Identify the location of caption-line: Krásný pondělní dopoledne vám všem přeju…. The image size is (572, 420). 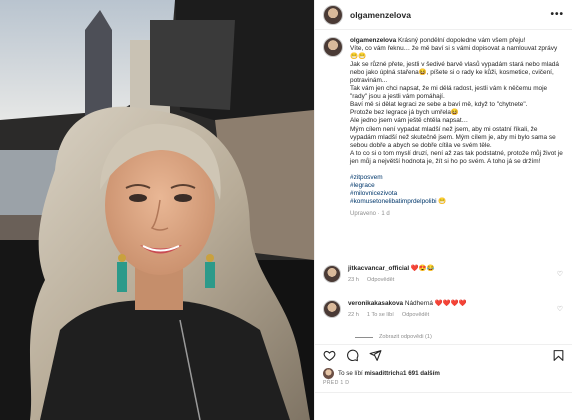
(461, 40).